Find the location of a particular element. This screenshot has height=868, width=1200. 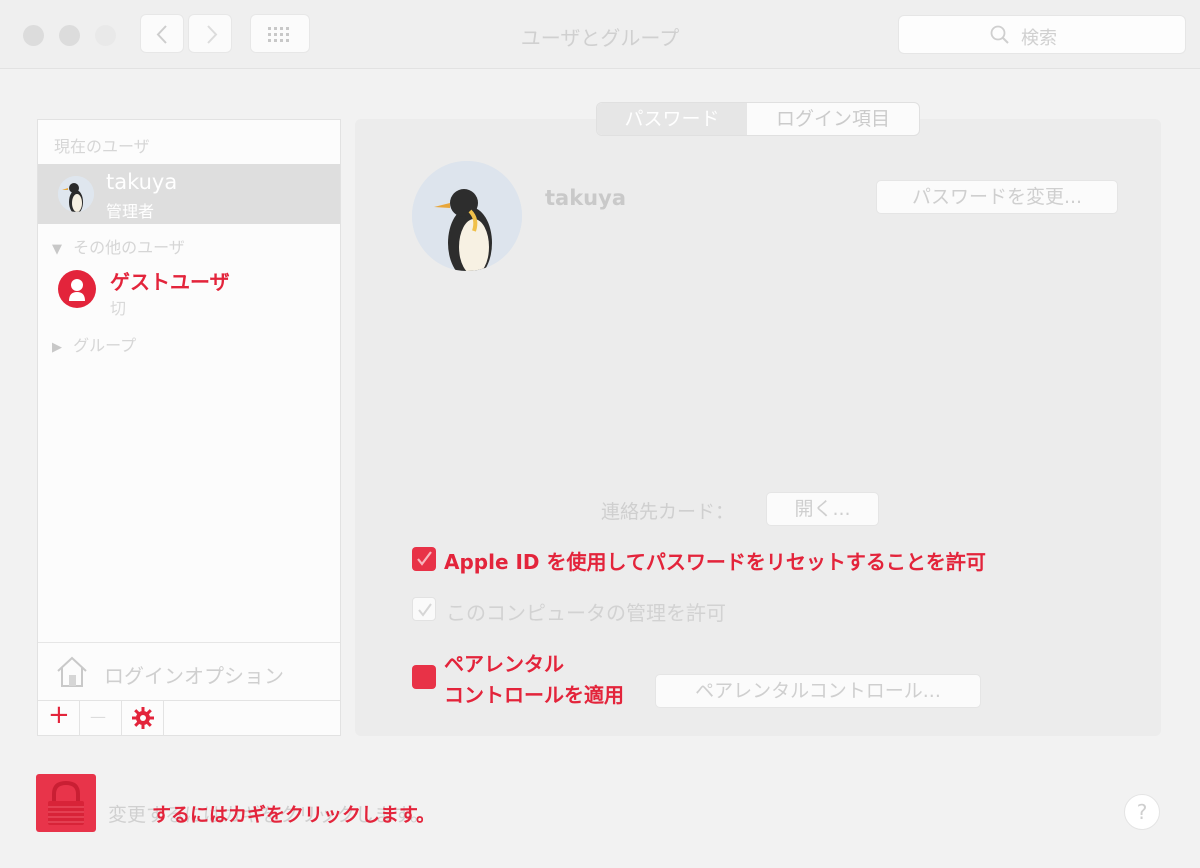

other-users-header: その他のユーザ is located at coordinates (129, 247).